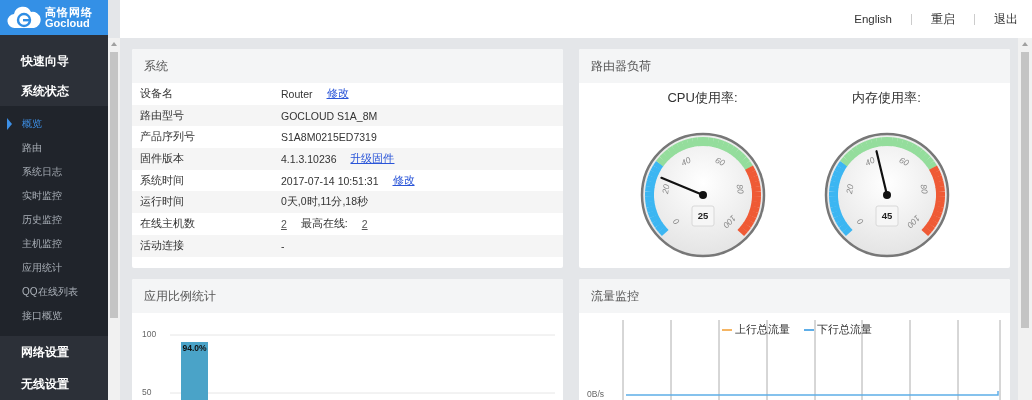  I want to click on nav-submenu-item: 历史监控, so click(54, 220).